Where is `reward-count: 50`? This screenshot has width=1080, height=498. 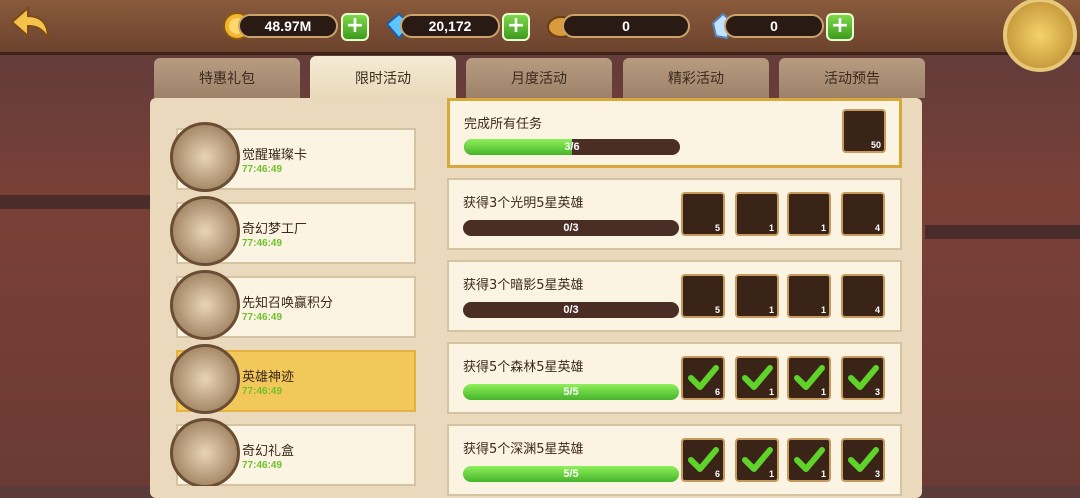 reward-count: 50 is located at coordinates (875, 145).